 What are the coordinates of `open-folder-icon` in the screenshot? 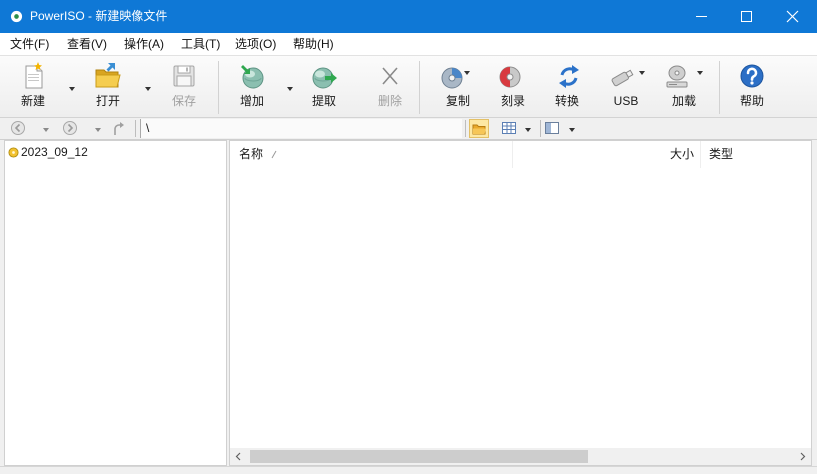 It's located at (108, 75).